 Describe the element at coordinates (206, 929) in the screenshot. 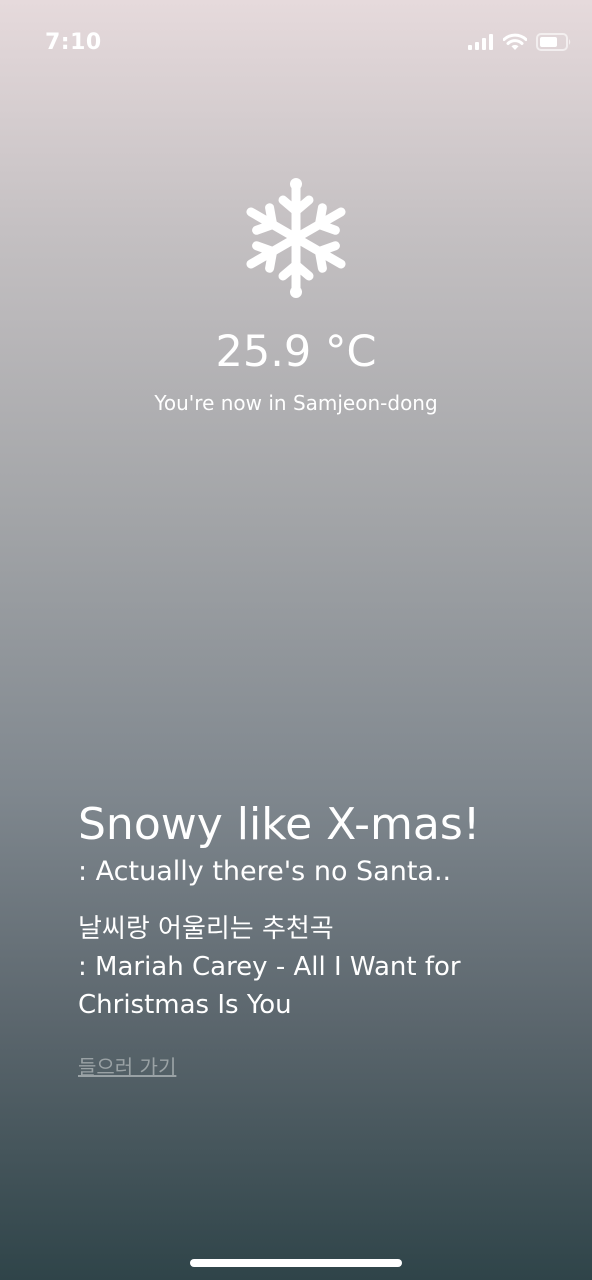

I see `recommendation-label: 날씨랑 어울리는 추천곡` at that location.